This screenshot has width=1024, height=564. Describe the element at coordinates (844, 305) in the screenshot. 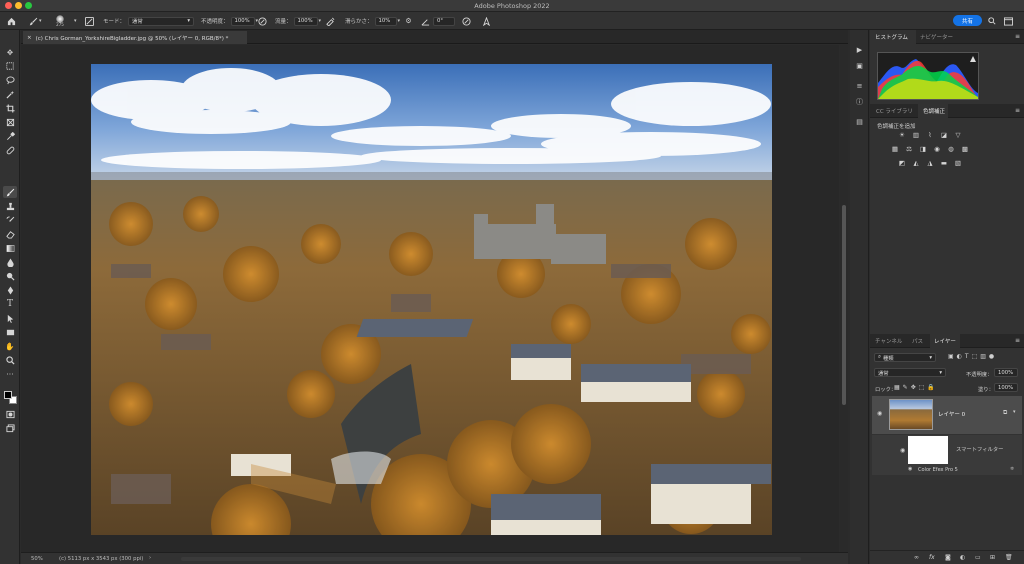

I see `scrollbar-thumb` at that location.